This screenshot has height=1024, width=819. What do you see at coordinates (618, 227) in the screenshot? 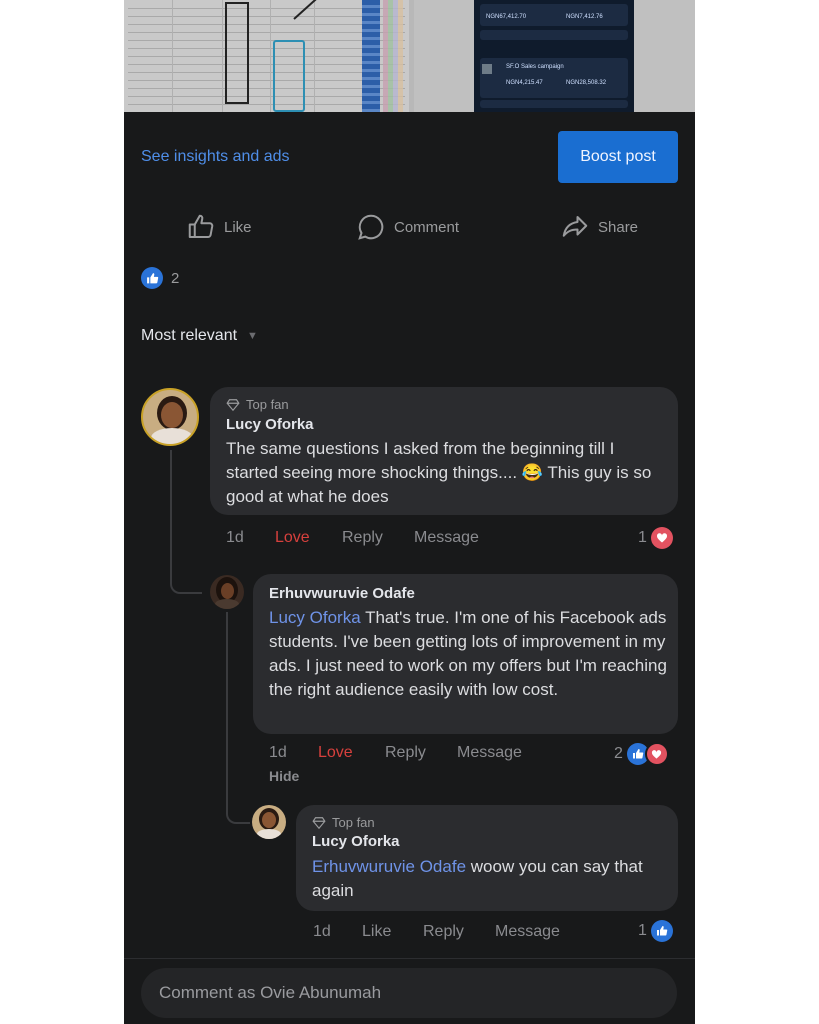
I see `share-label: Share` at bounding box center [618, 227].